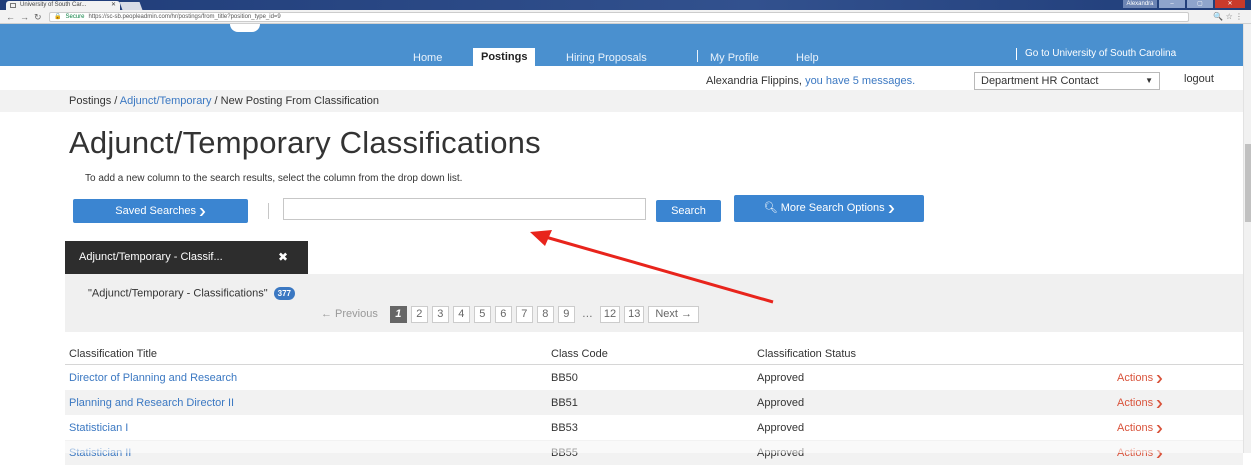 This screenshot has width=1251, height=465. I want to click on annotation-arrow, so click(652, 267).